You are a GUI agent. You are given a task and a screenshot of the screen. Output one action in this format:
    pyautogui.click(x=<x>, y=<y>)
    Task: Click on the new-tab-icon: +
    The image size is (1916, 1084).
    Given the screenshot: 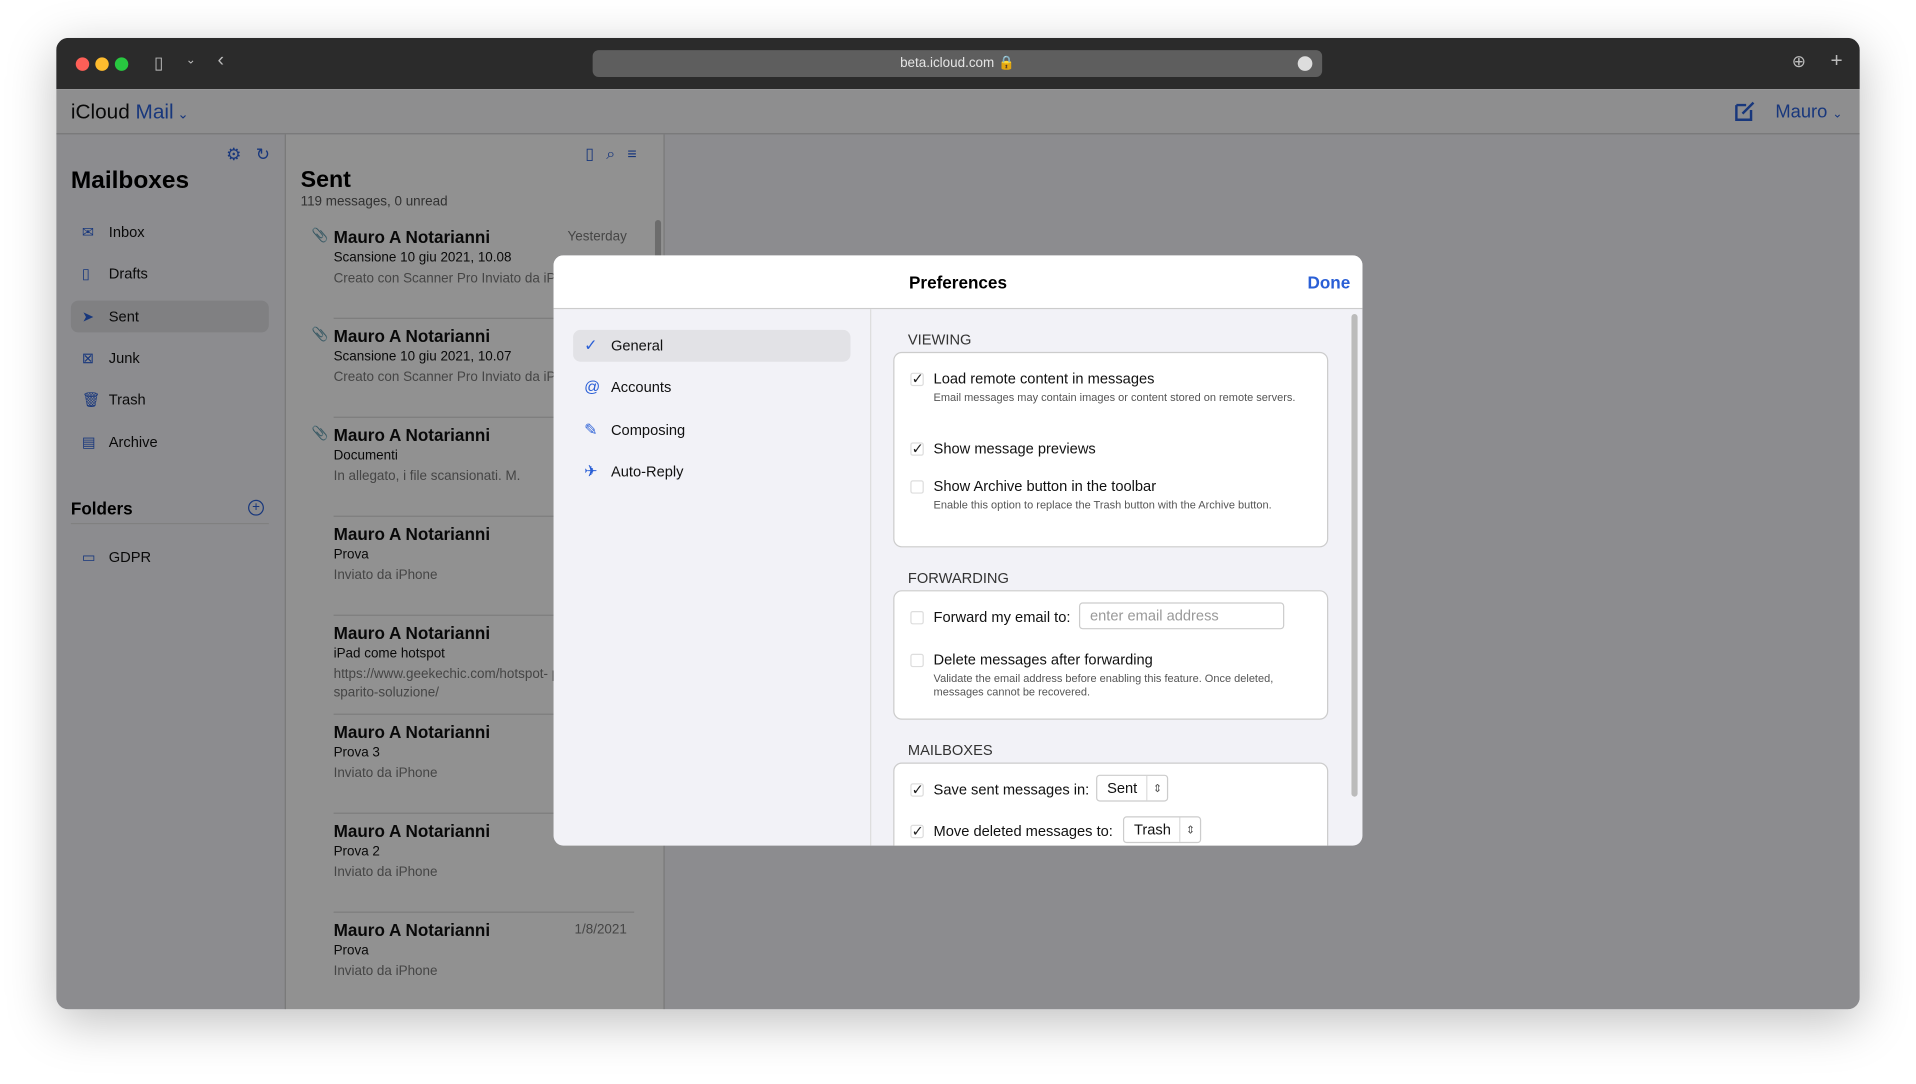 What is the action you would take?
    pyautogui.click(x=1837, y=61)
    